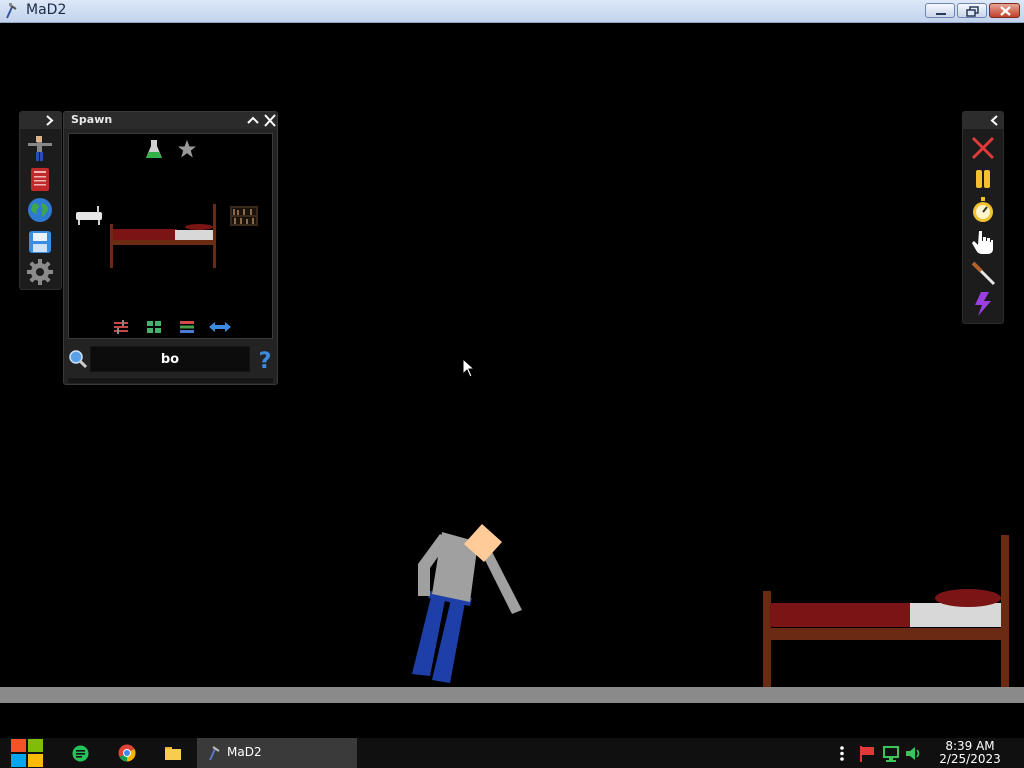 The height and width of the screenshot is (768, 1024). Describe the element at coordinates (187, 327) in the screenshot. I see `list-view-icon` at that location.